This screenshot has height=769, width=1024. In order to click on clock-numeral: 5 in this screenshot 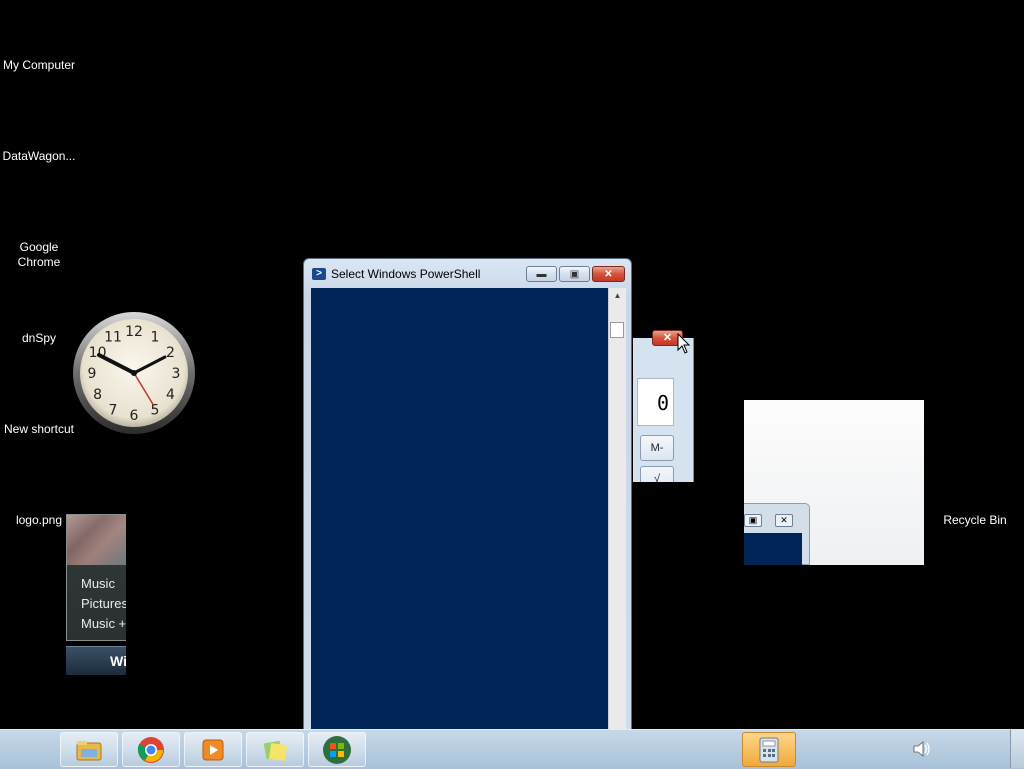, I will do `click(155, 410)`.